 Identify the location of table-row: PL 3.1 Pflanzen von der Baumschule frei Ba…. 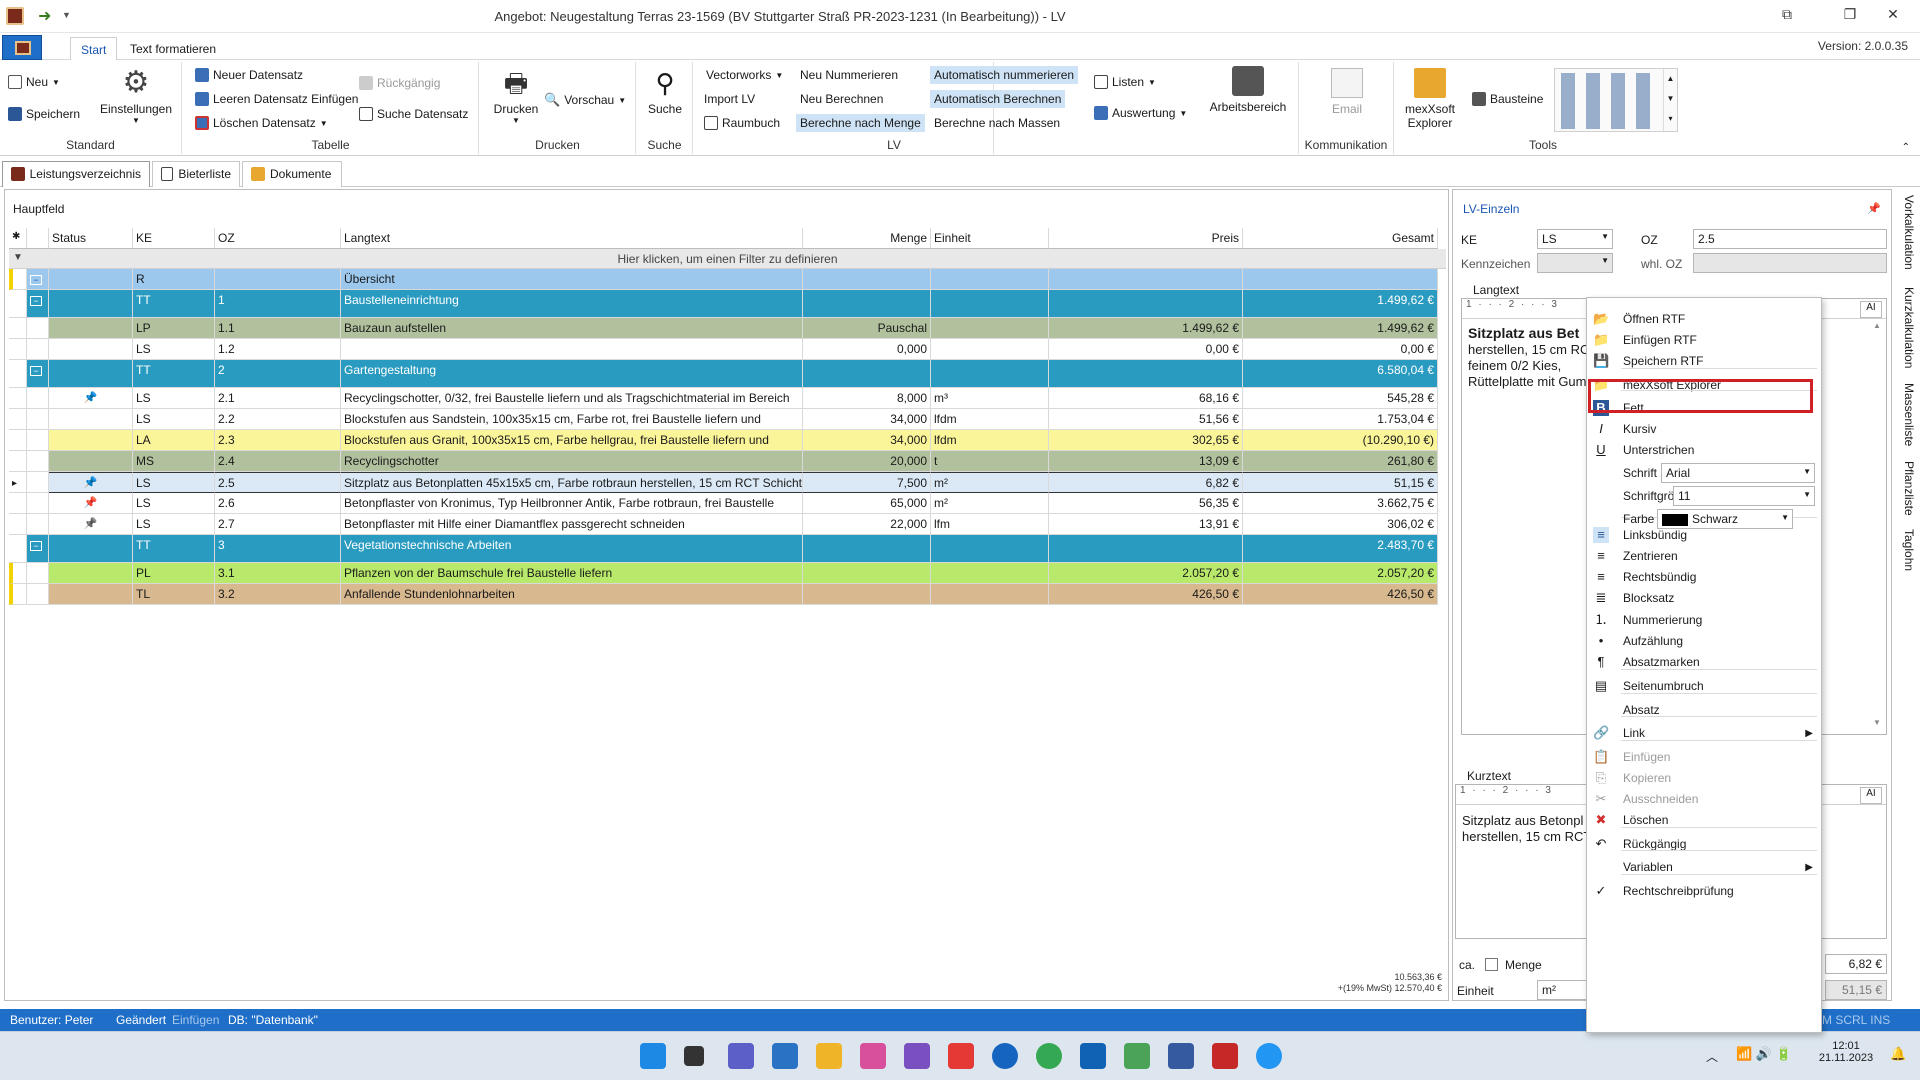
(727, 573).